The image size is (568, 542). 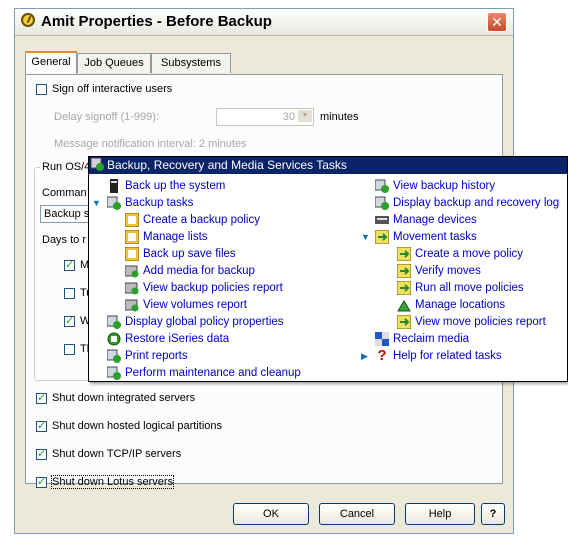 What do you see at coordinates (64, 193) in the screenshot?
I see `command-label: Comman` at bounding box center [64, 193].